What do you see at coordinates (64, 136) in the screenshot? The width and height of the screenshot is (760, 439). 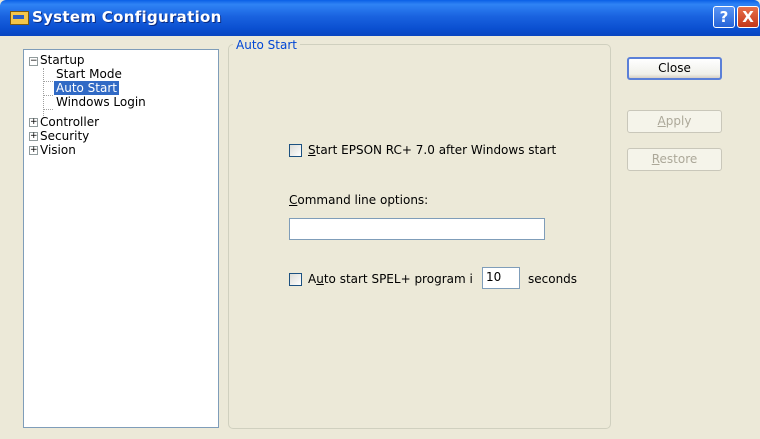 I see `tree-node-security: Security` at bounding box center [64, 136].